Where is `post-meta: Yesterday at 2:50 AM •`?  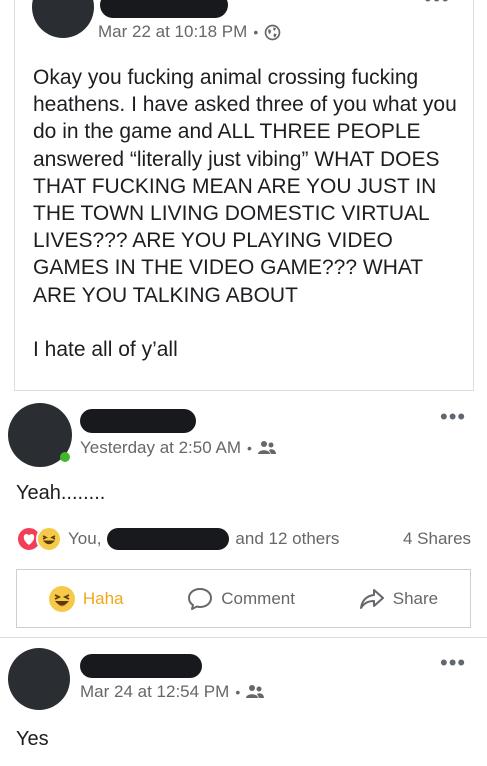
post-meta: Yesterday at 2:50 AM • is located at coordinates (178, 448).